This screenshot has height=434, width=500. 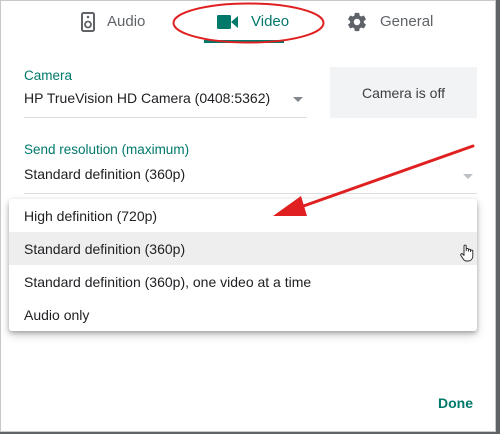 What do you see at coordinates (455, 403) in the screenshot?
I see `done-button: Done` at bounding box center [455, 403].